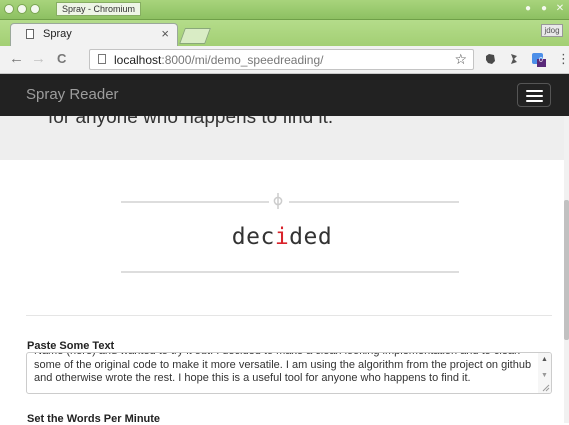  What do you see at coordinates (538, 59) in the screenshot?
I see `extension-badge-icon: 0` at bounding box center [538, 59].